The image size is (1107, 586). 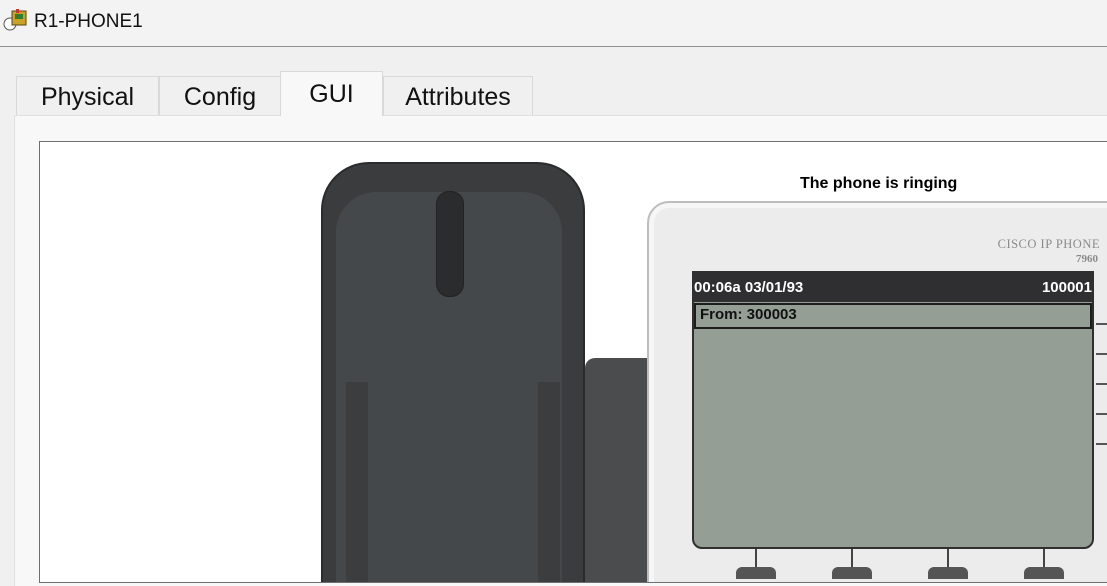 What do you see at coordinates (88, 21) in the screenshot?
I see `window-title: R1-PHONE1` at bounding box center [88, 21].